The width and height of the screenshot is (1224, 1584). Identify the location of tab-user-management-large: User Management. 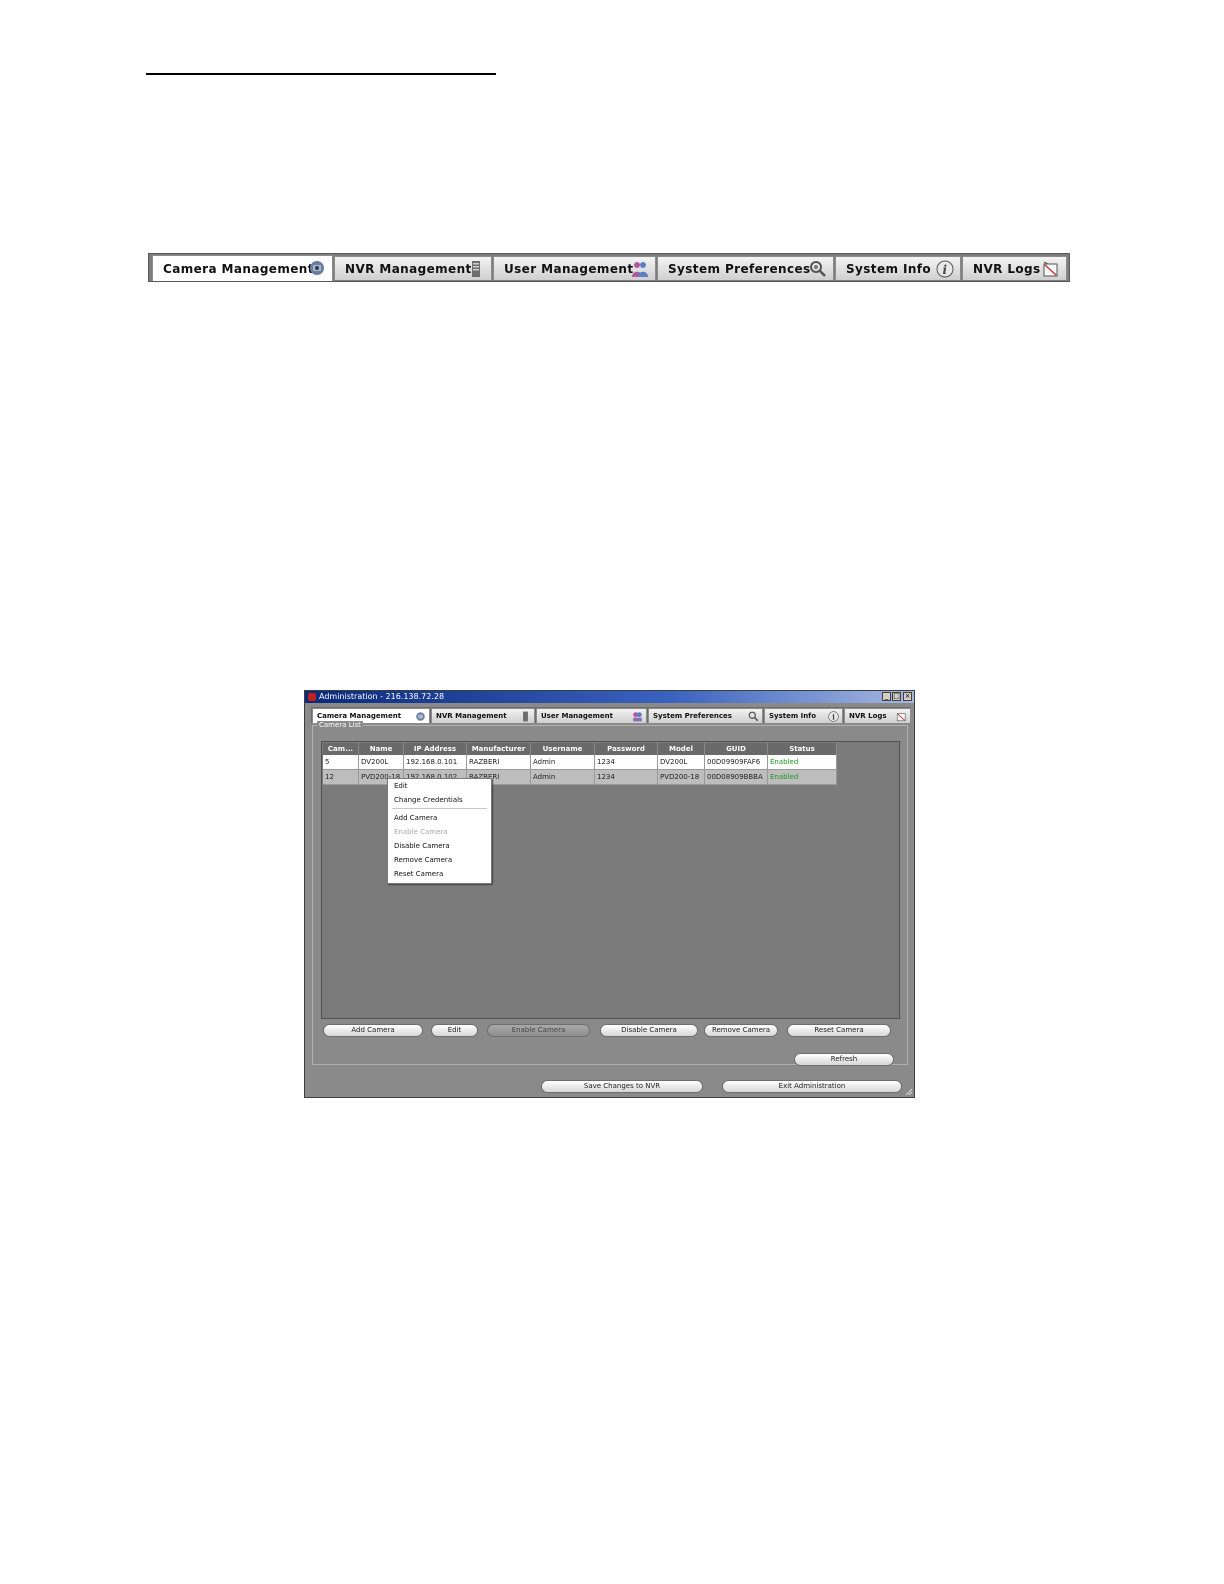
(574, 268).